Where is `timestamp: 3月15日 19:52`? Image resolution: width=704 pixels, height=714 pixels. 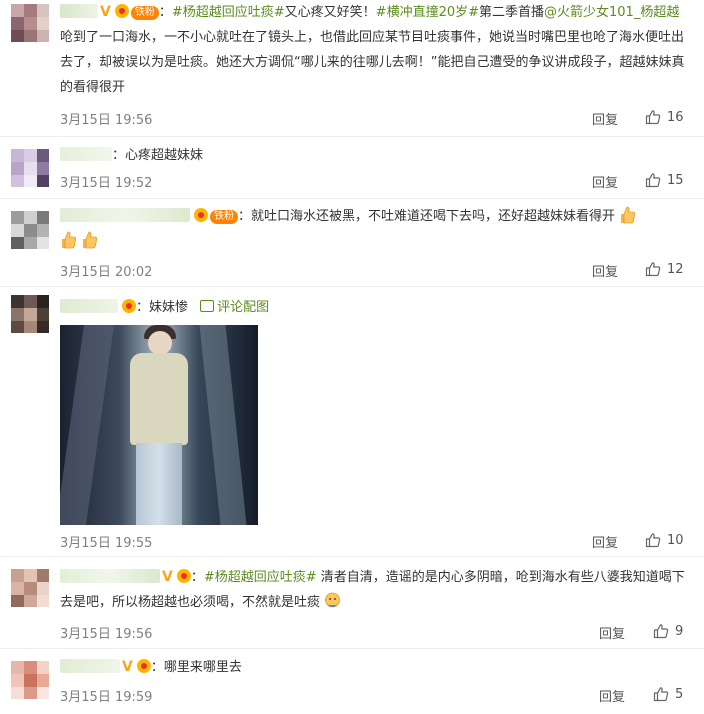
timestamp: 3月15日 19:52 is located at coordinates (106, 183).